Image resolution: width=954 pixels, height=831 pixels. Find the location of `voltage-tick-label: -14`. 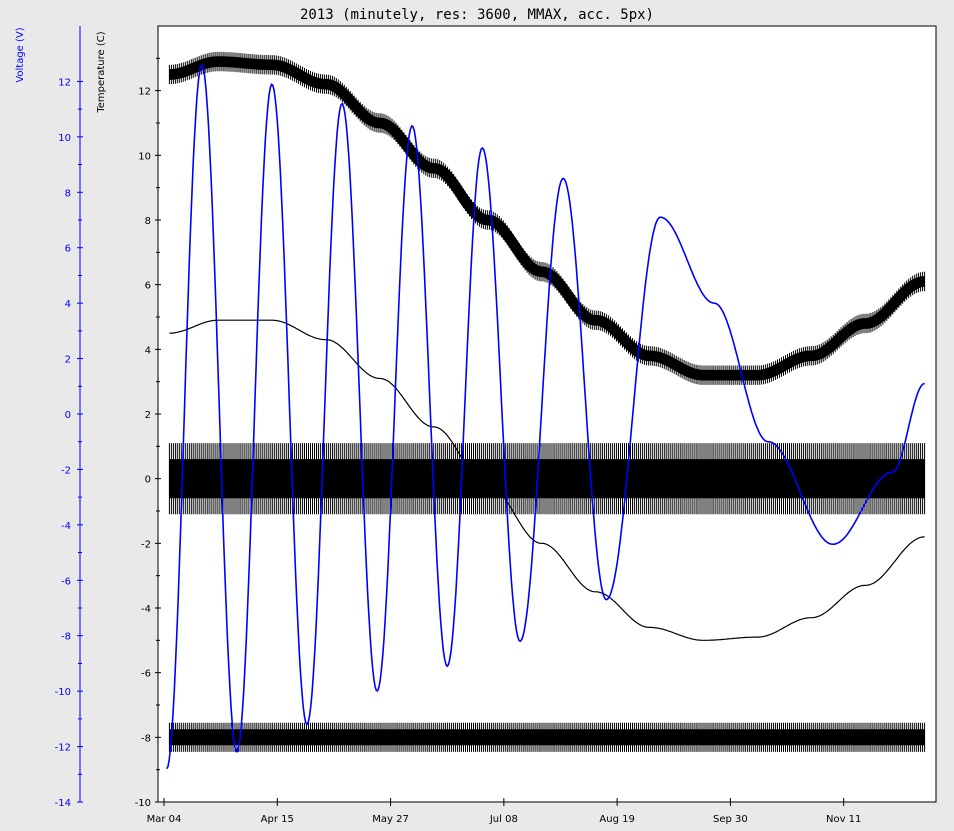

voltage-tick-label: -14 is located at coordinates (63, 803).